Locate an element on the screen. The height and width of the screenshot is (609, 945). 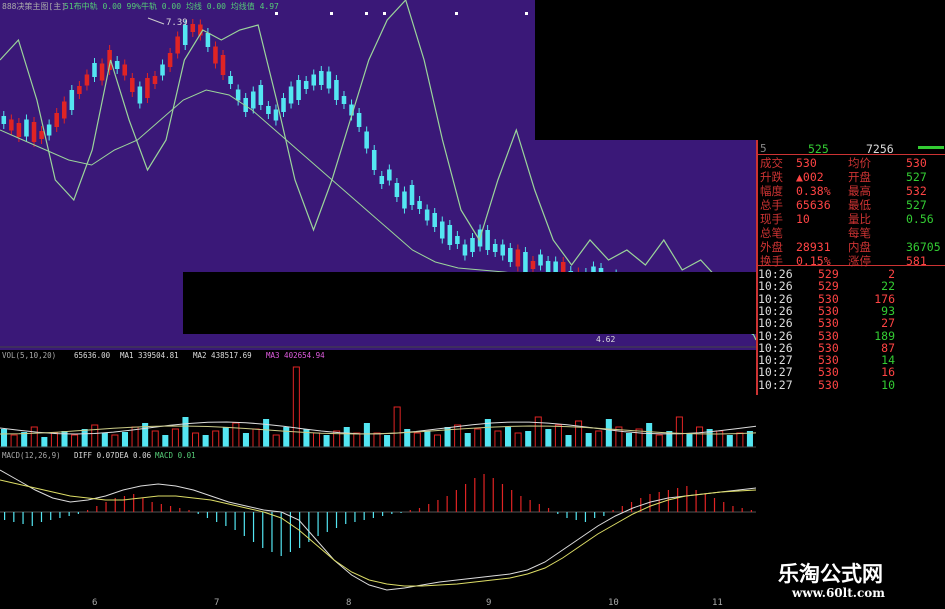
quote-label-2: 每笔 is located at coordinates (859, 233).